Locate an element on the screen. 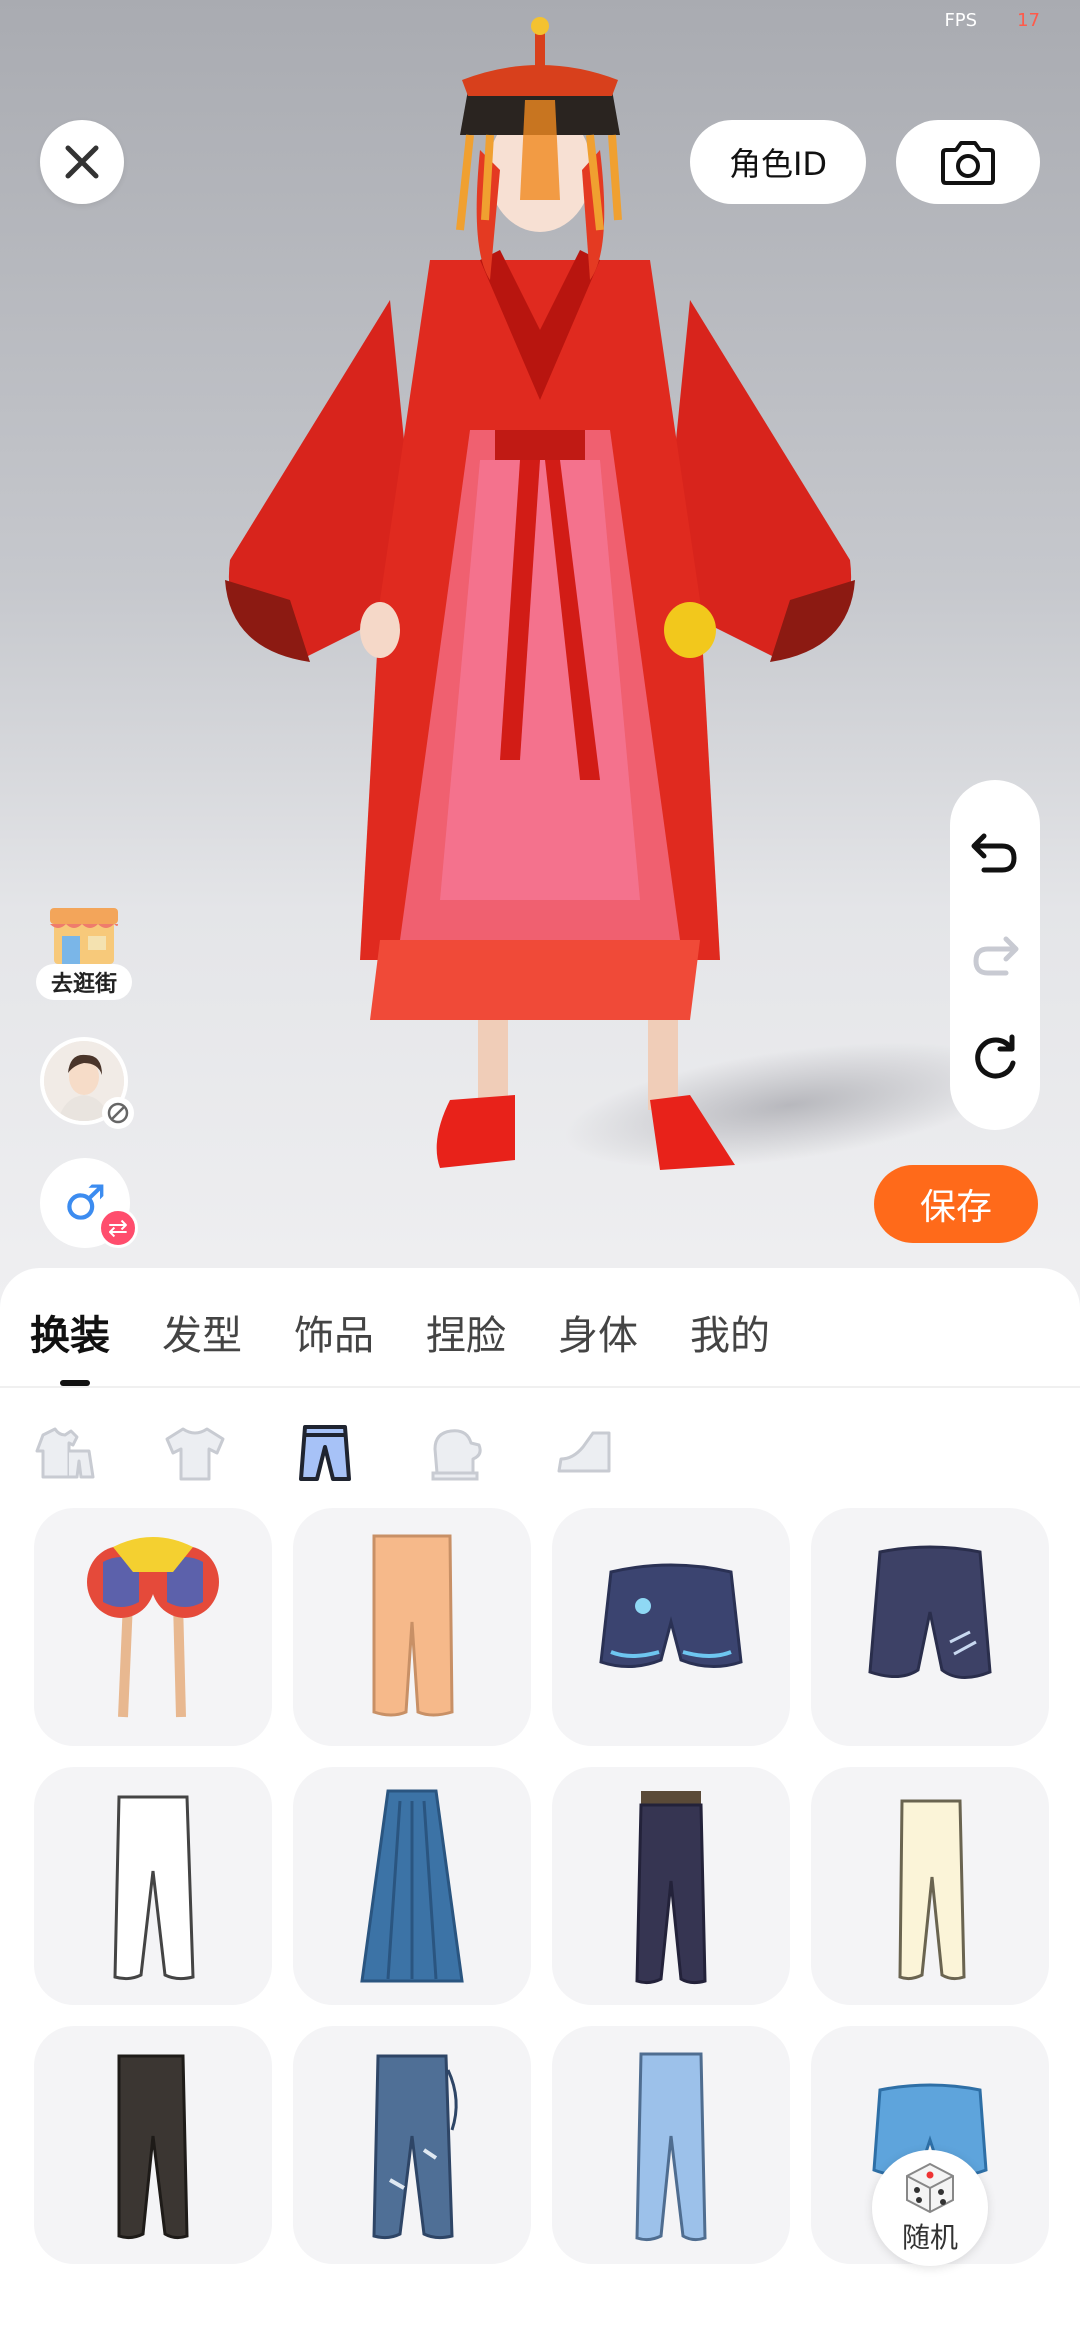  subcat-top is located at coordinates (195, 1453).